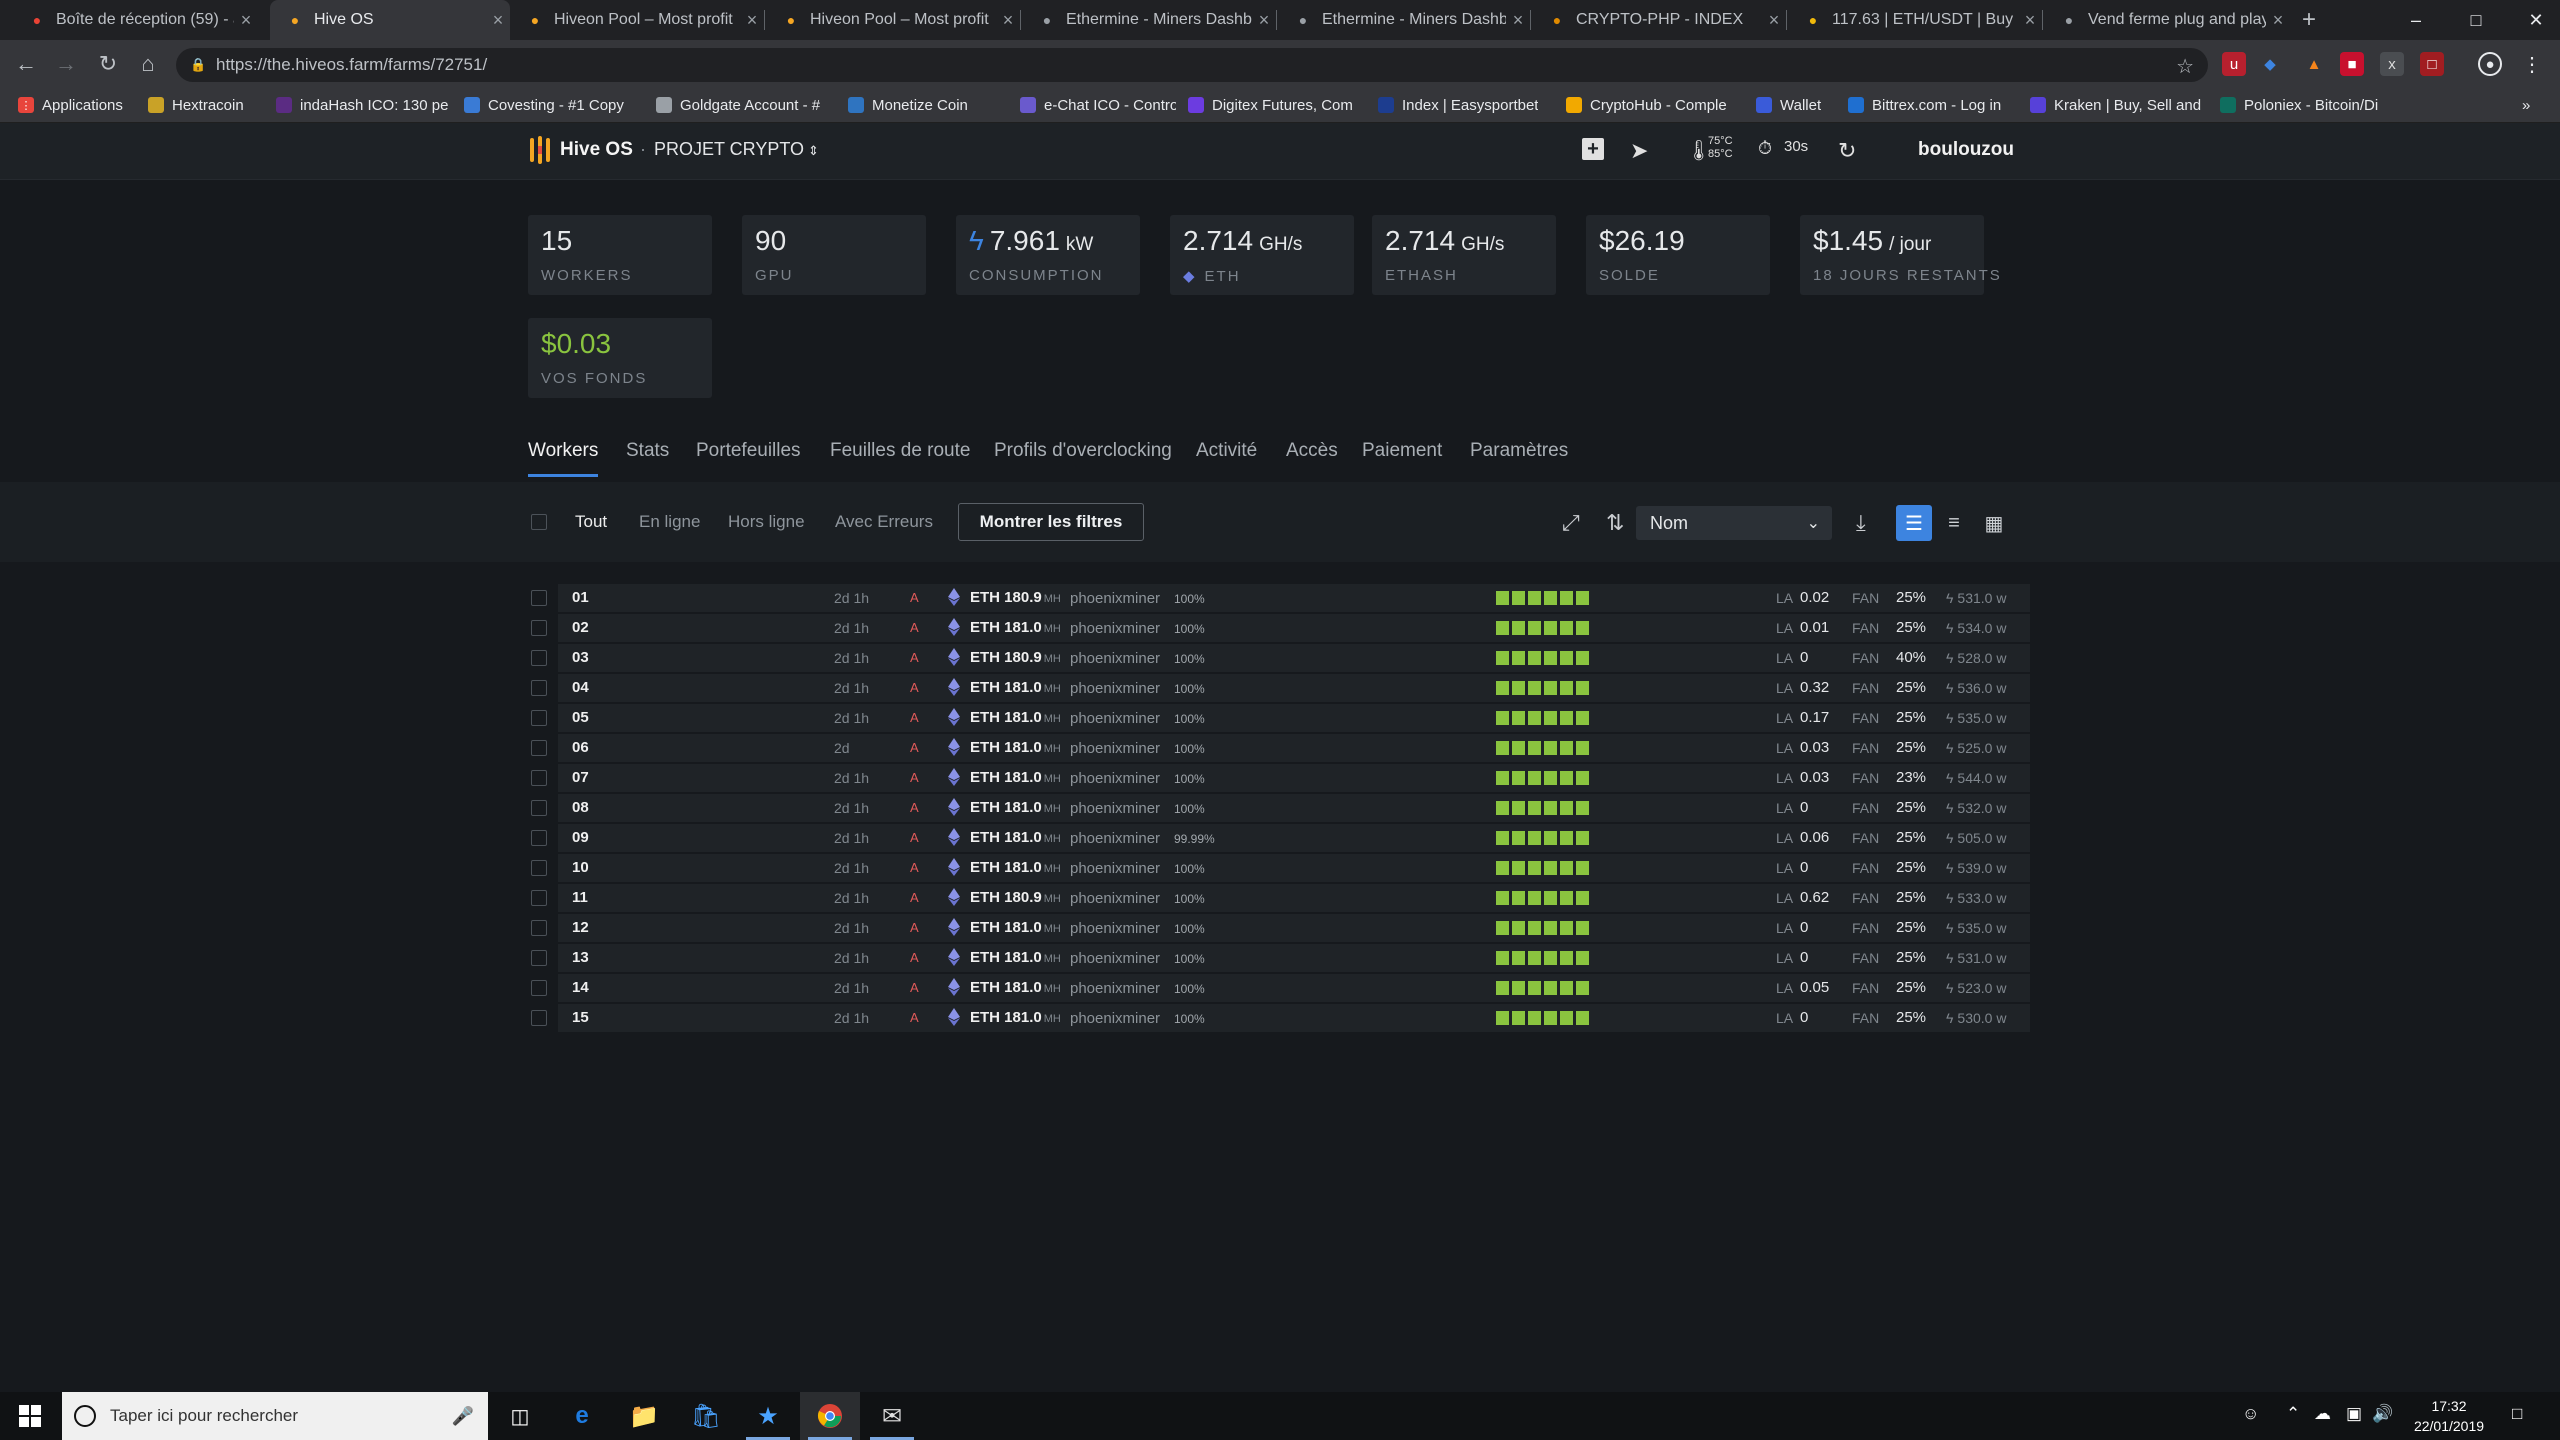  I want to click on browser-tab: ● CRYPTO-PHP - INDEX ×, so click(1659, 20).